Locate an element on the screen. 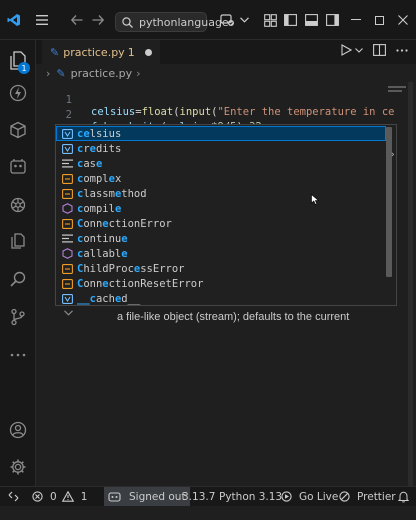 This screenshot has width=416, height=520. mouse-cursor-icon is located at coordinates (315, 200).